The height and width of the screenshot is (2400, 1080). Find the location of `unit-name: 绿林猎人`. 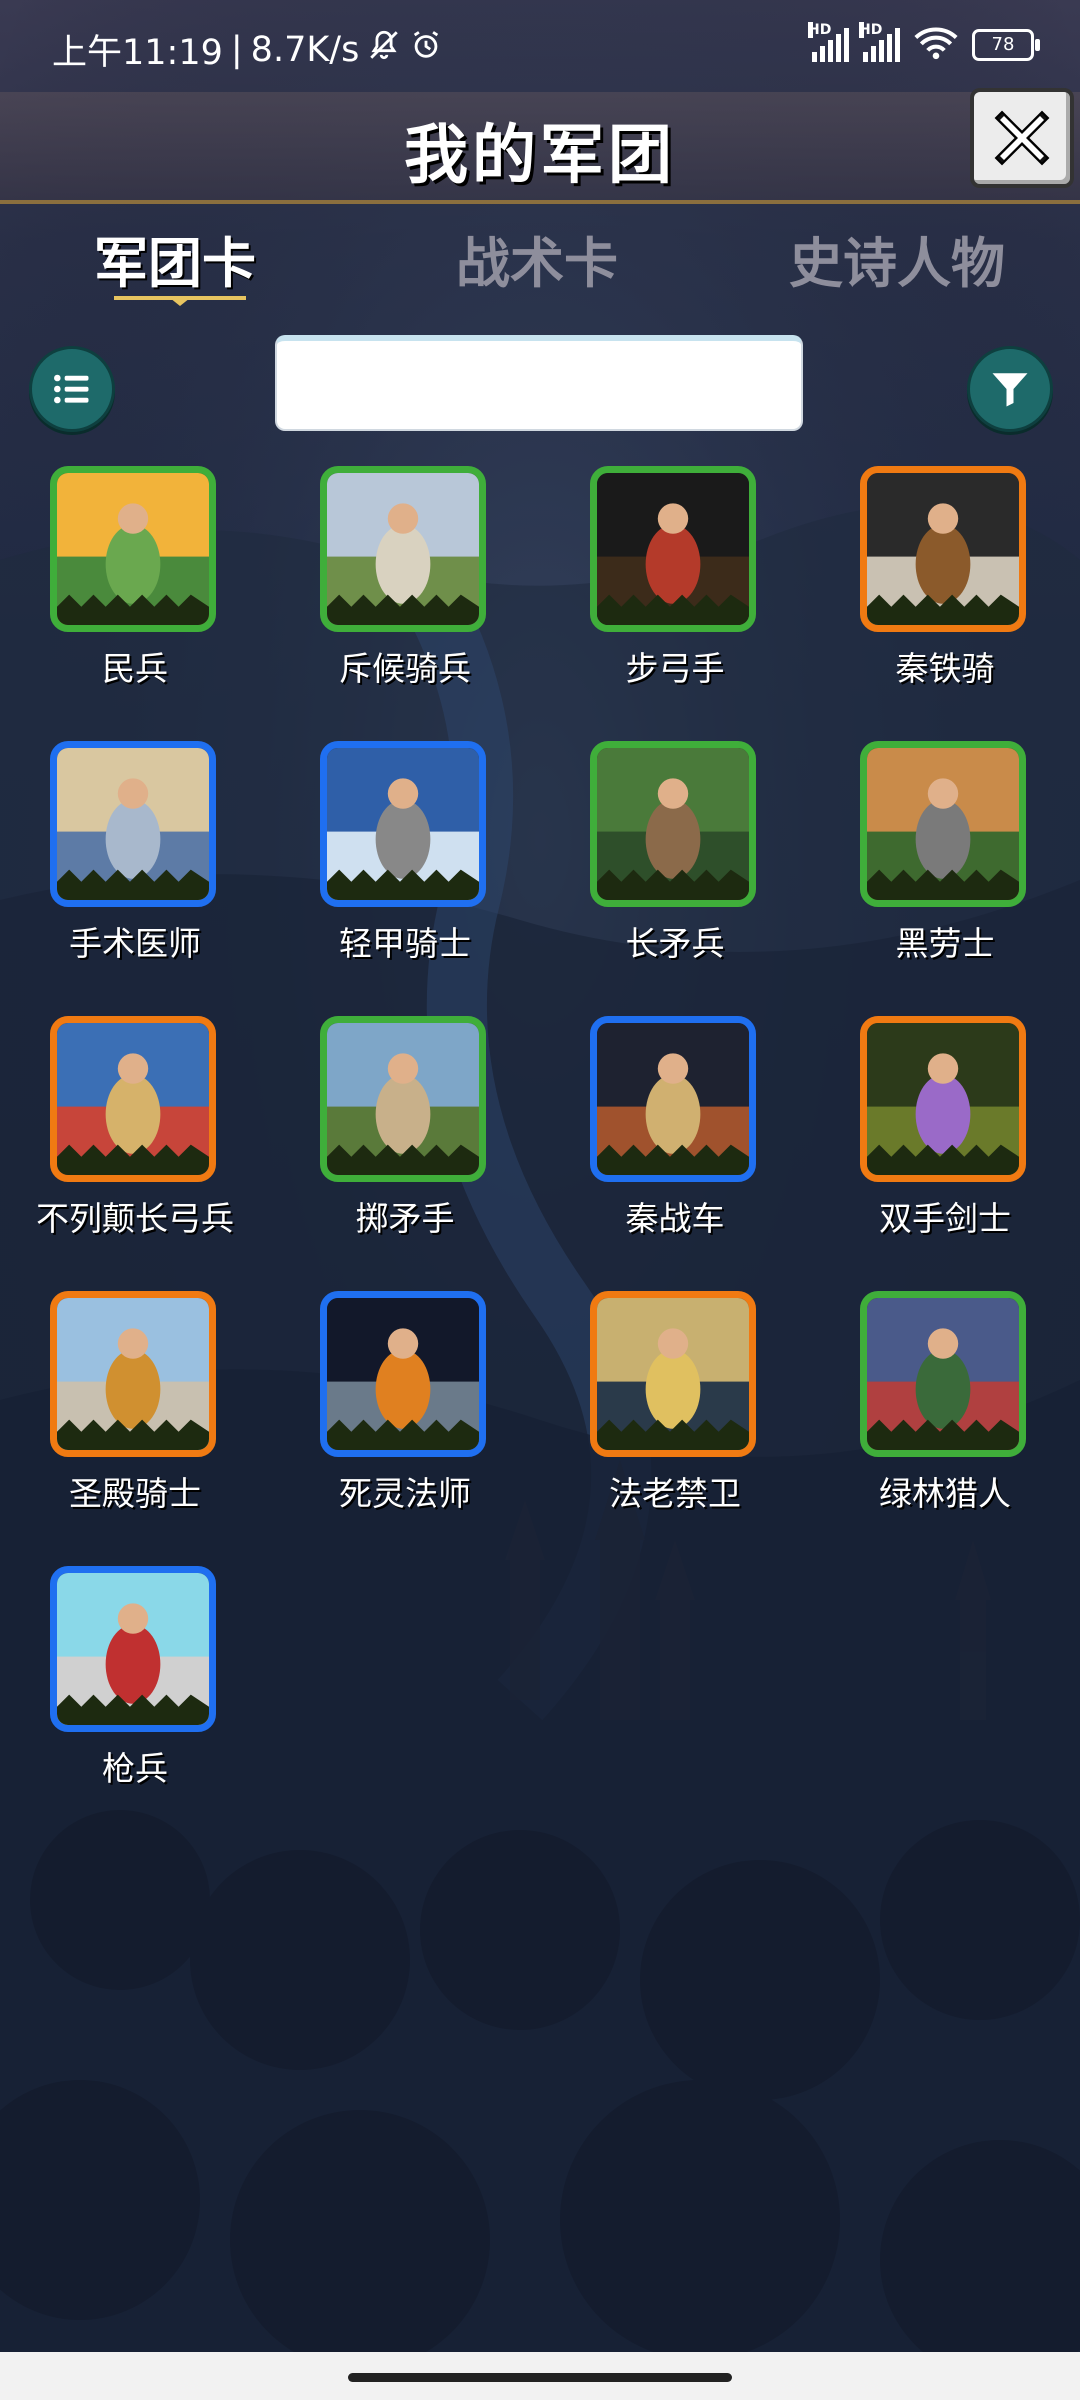

unit-name: 绿林猎人 is located at coordinates (945, 1493).